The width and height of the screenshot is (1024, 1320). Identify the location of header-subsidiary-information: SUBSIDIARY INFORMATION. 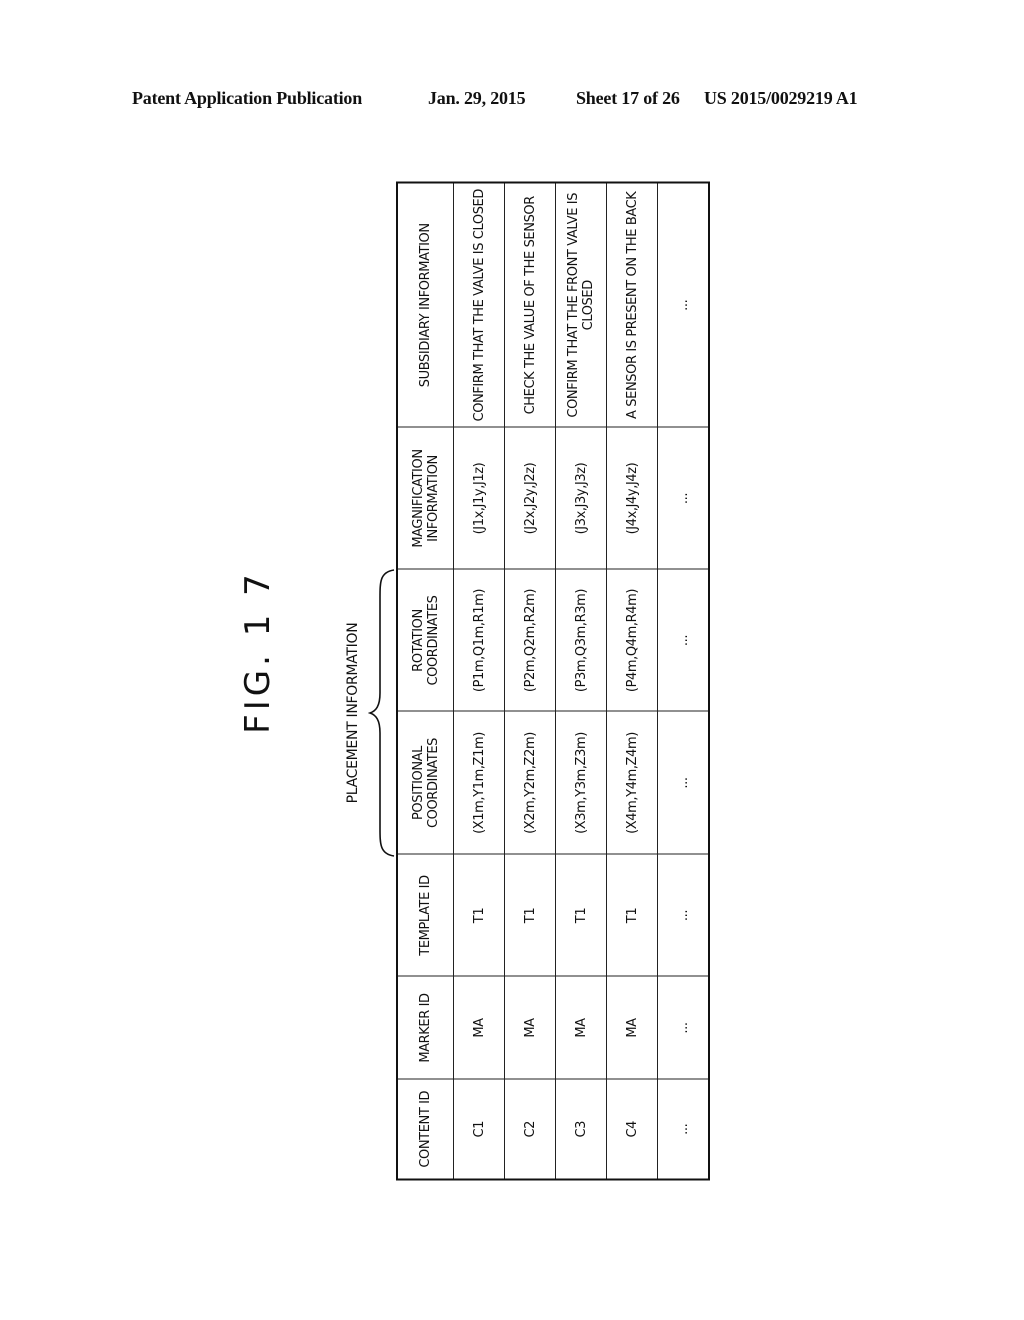
(425, 305).